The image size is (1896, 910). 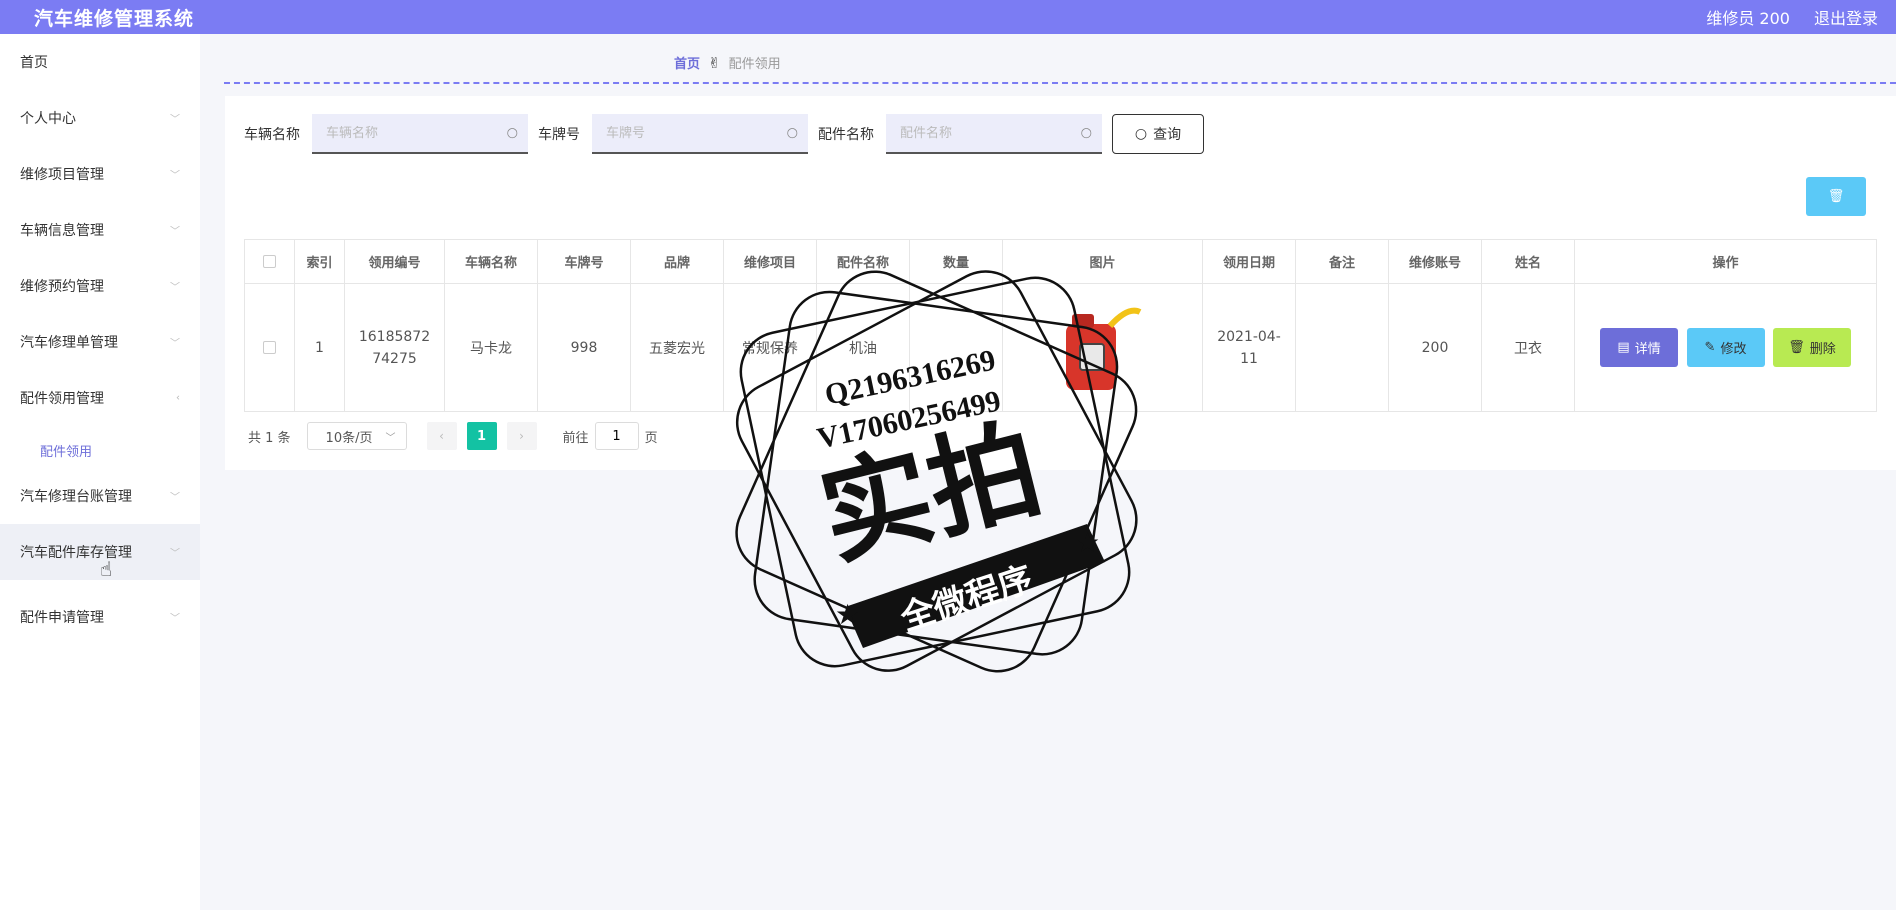 What do you see at coordinates (980, 133) in the screenshot?
I see `part-name-input` at bounding box center [980, 133].